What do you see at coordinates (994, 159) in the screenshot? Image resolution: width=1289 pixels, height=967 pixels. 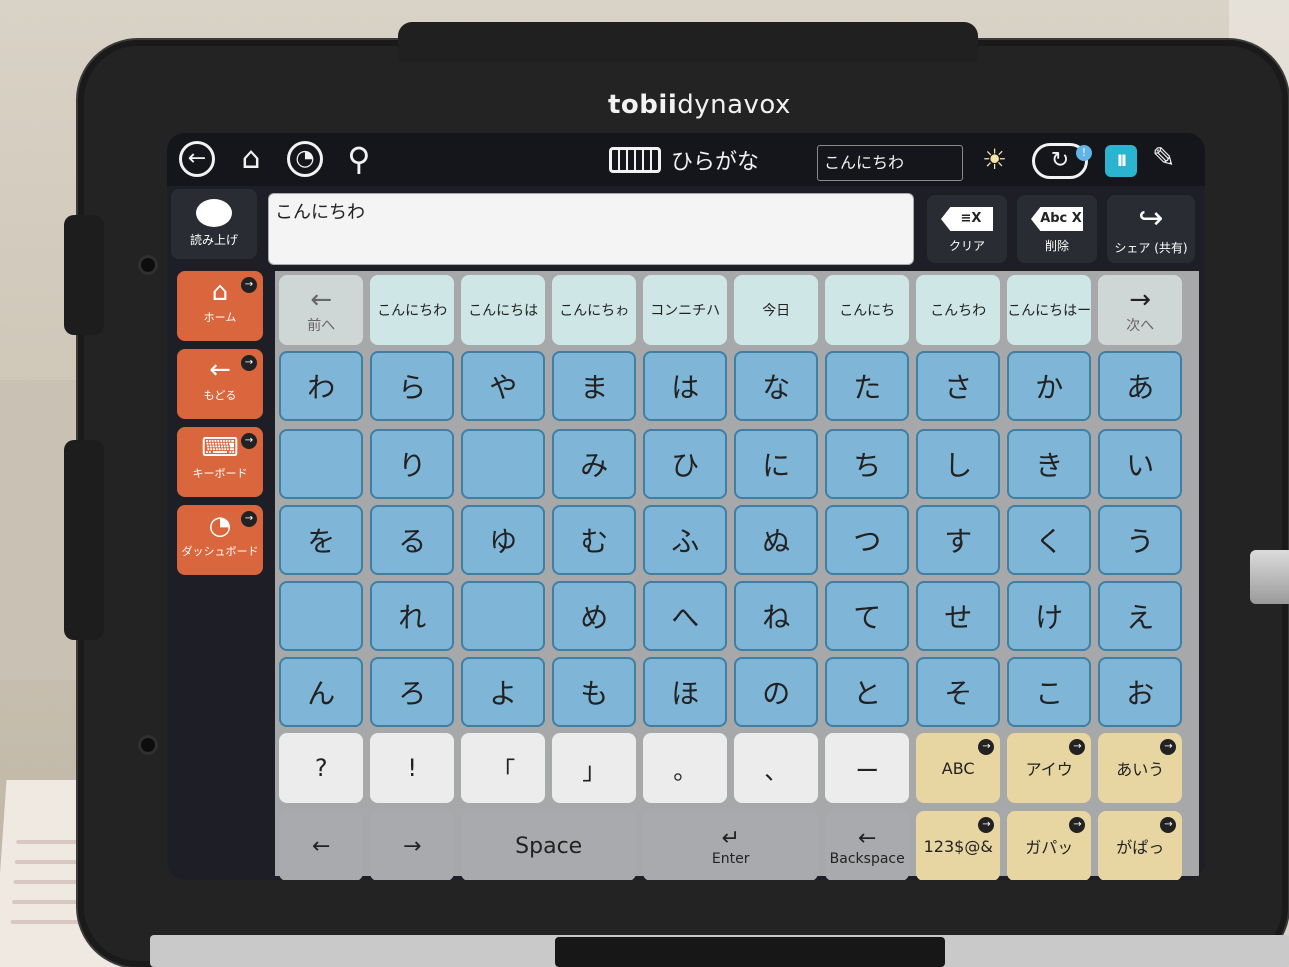 I see `lightbulb-icon: ☀` at bounding box center [994, 159].